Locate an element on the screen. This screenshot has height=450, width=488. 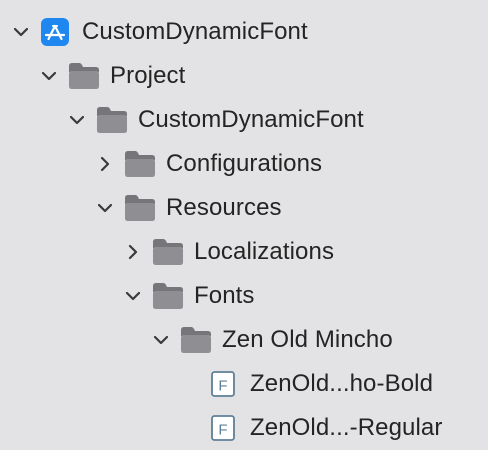
navigator-row-configurations: Configurations is located at coordinates (244, 164).